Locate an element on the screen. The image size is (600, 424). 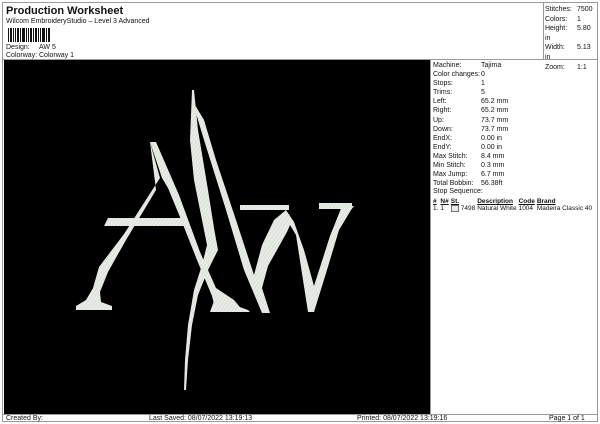
row-num: 1. is located at coordinates (436, 209).